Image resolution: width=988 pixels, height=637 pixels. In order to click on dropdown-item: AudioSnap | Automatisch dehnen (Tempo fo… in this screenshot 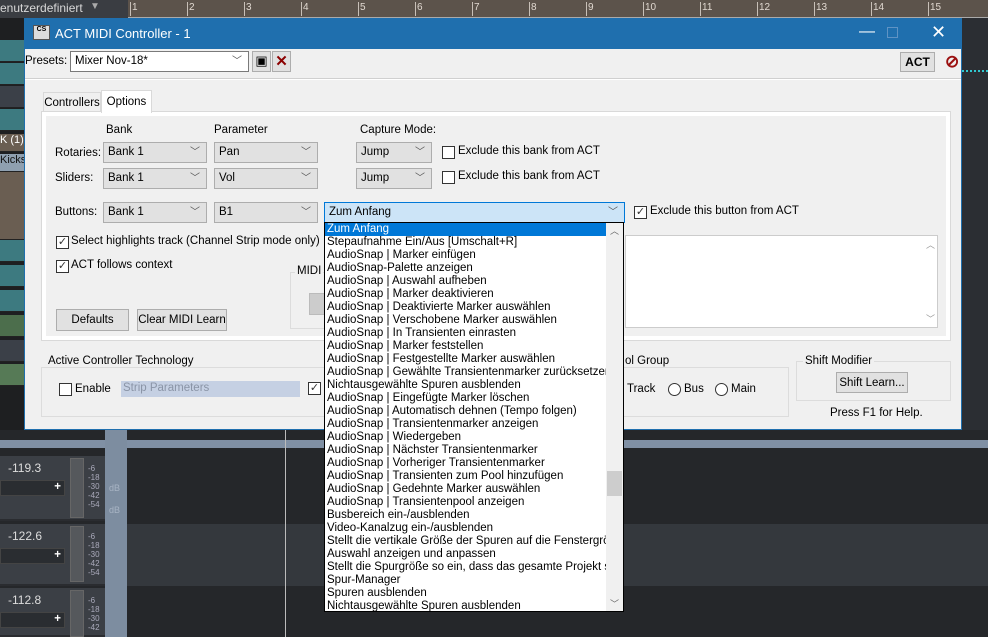, I will do `click(466, 411)`.